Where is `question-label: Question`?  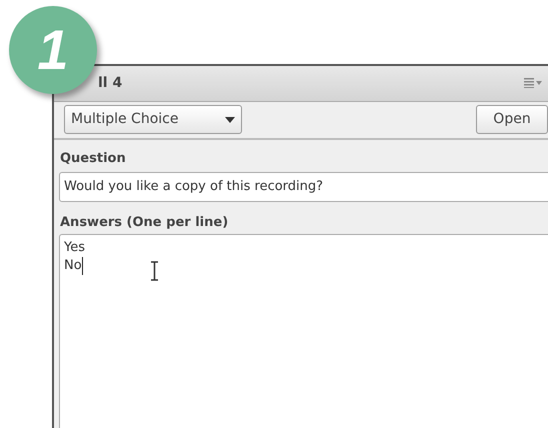 question-label: Question is located at coordinates (93, 159).